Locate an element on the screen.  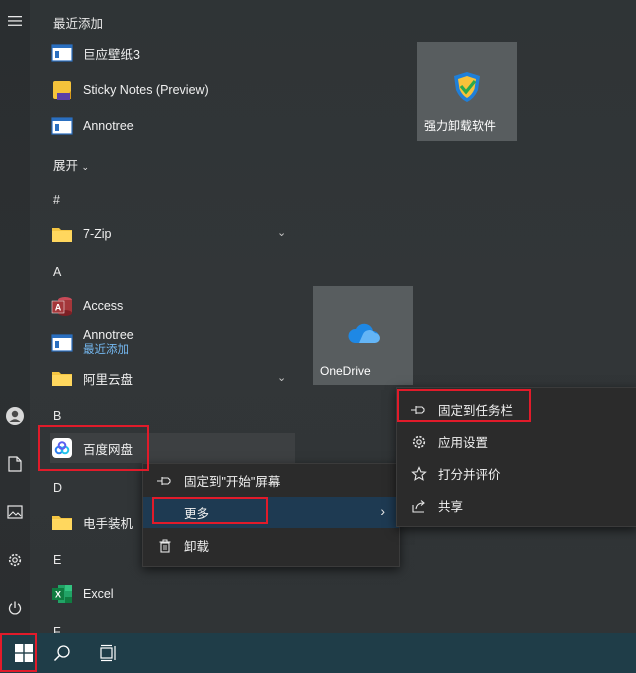
access-icon: A is located at coordinates (62, 306).